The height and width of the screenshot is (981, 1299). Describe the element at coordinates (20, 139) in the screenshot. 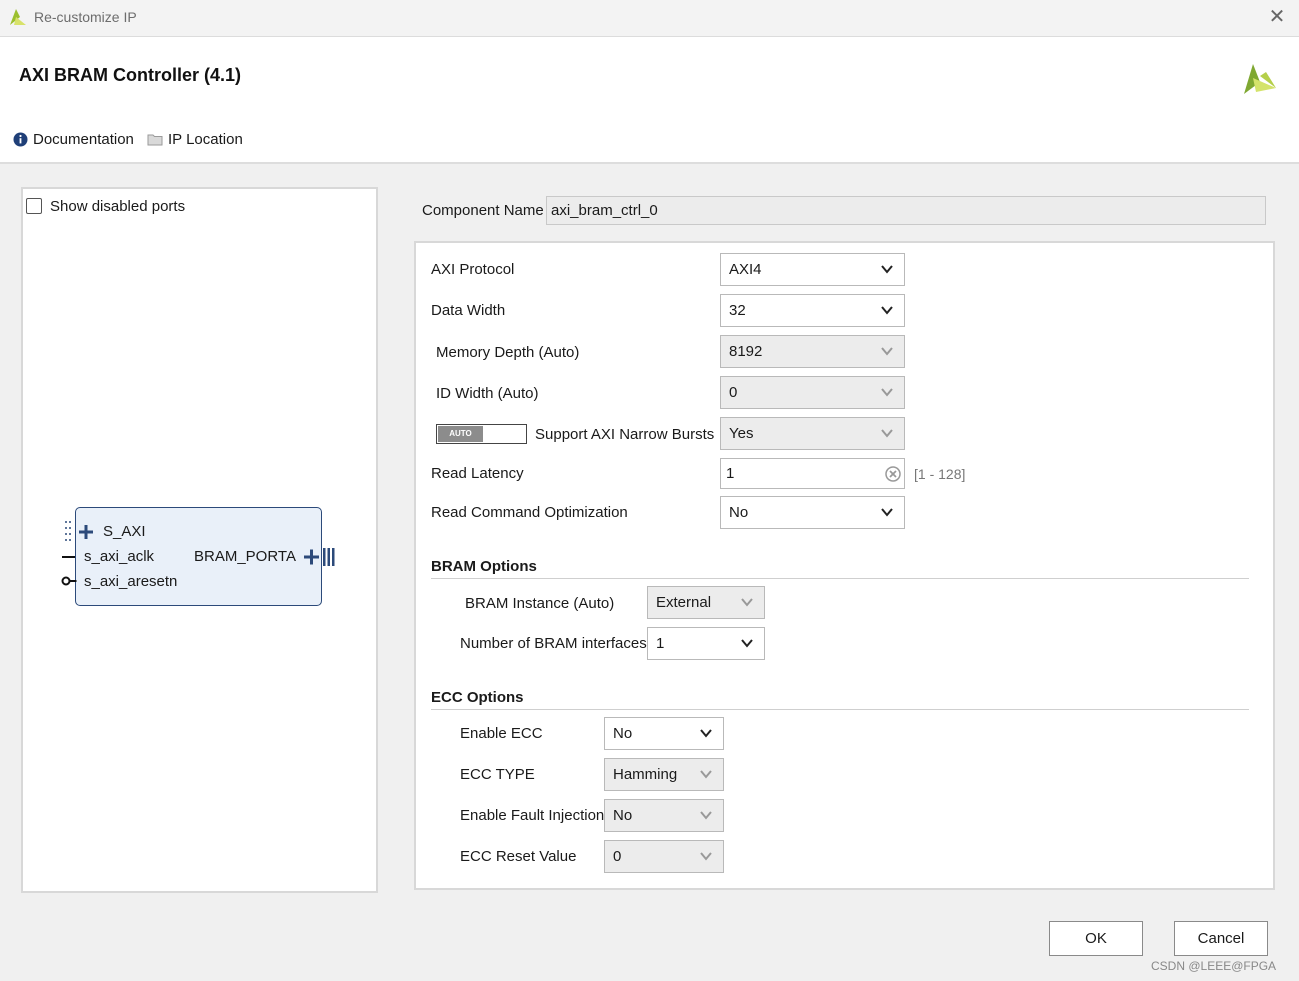

I see `info-icon` at that location.